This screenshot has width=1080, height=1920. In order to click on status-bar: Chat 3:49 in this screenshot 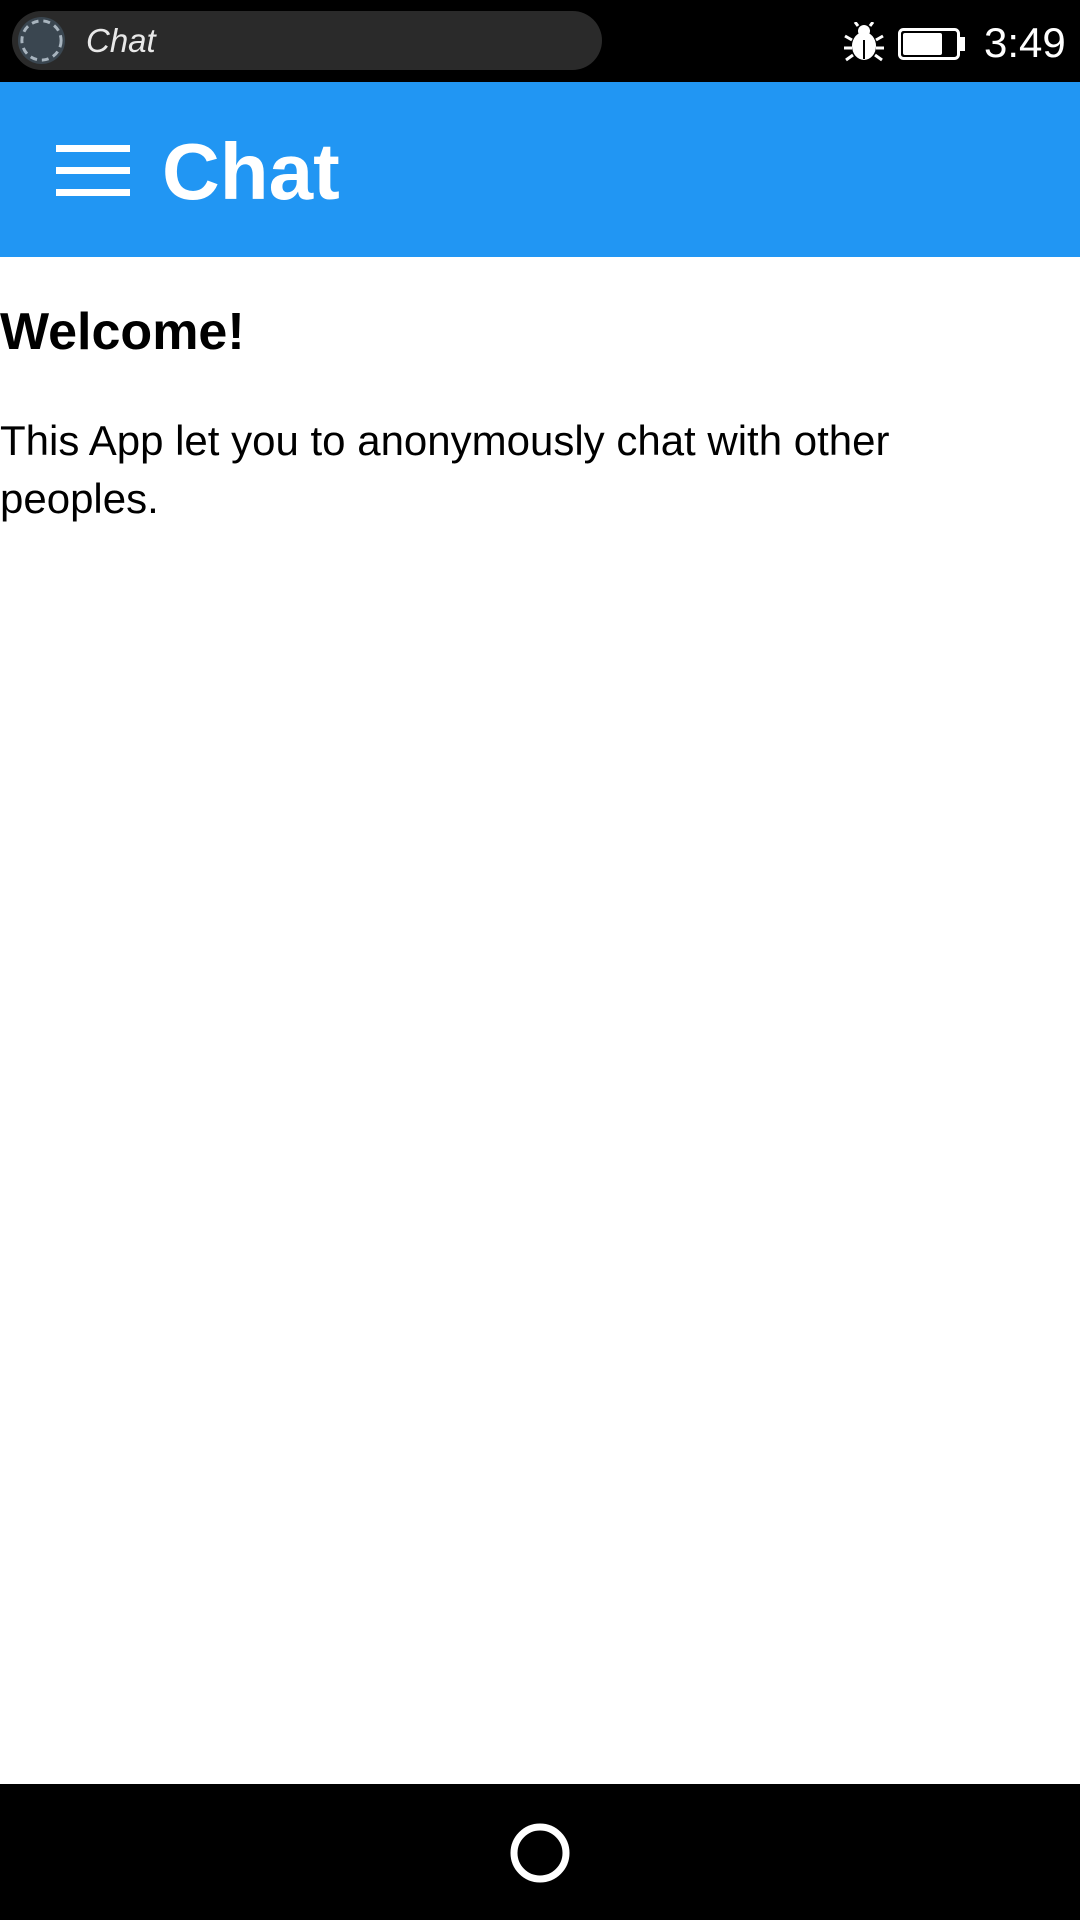, I will do `click(540, 41)`.